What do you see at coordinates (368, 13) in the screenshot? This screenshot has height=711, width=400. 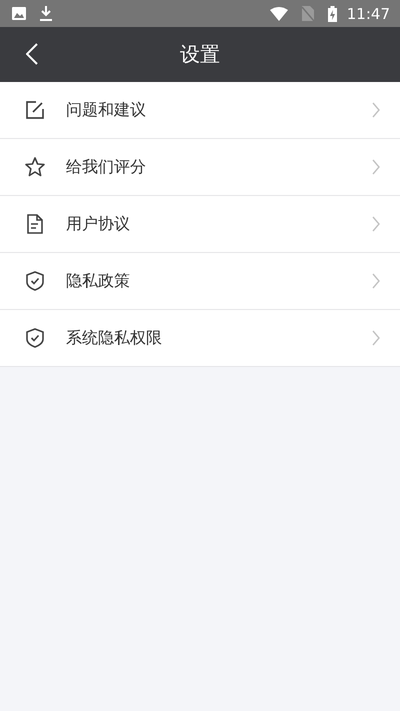 I see `clock: 11:47` at bounding box center [368, 13].